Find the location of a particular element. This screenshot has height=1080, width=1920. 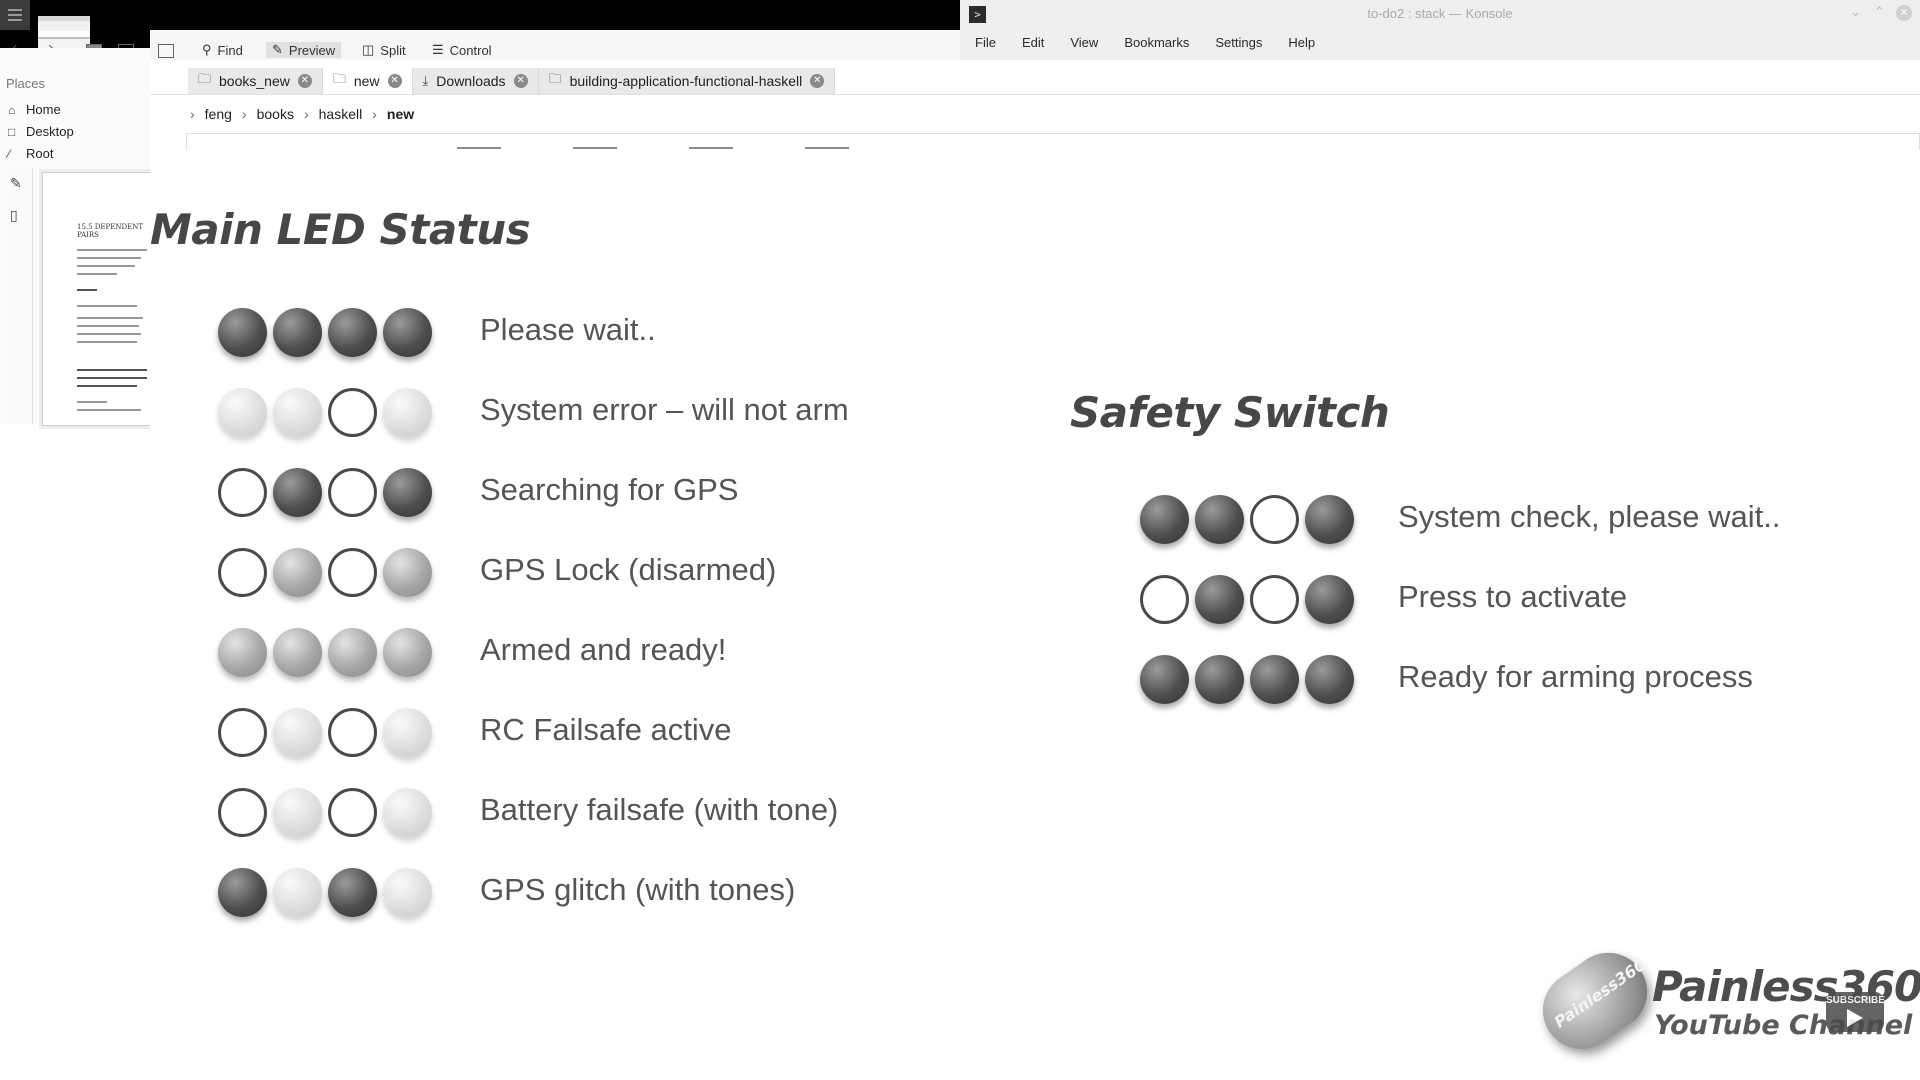

preview-button: ✎ Preview is located at coordinates (304, 50).